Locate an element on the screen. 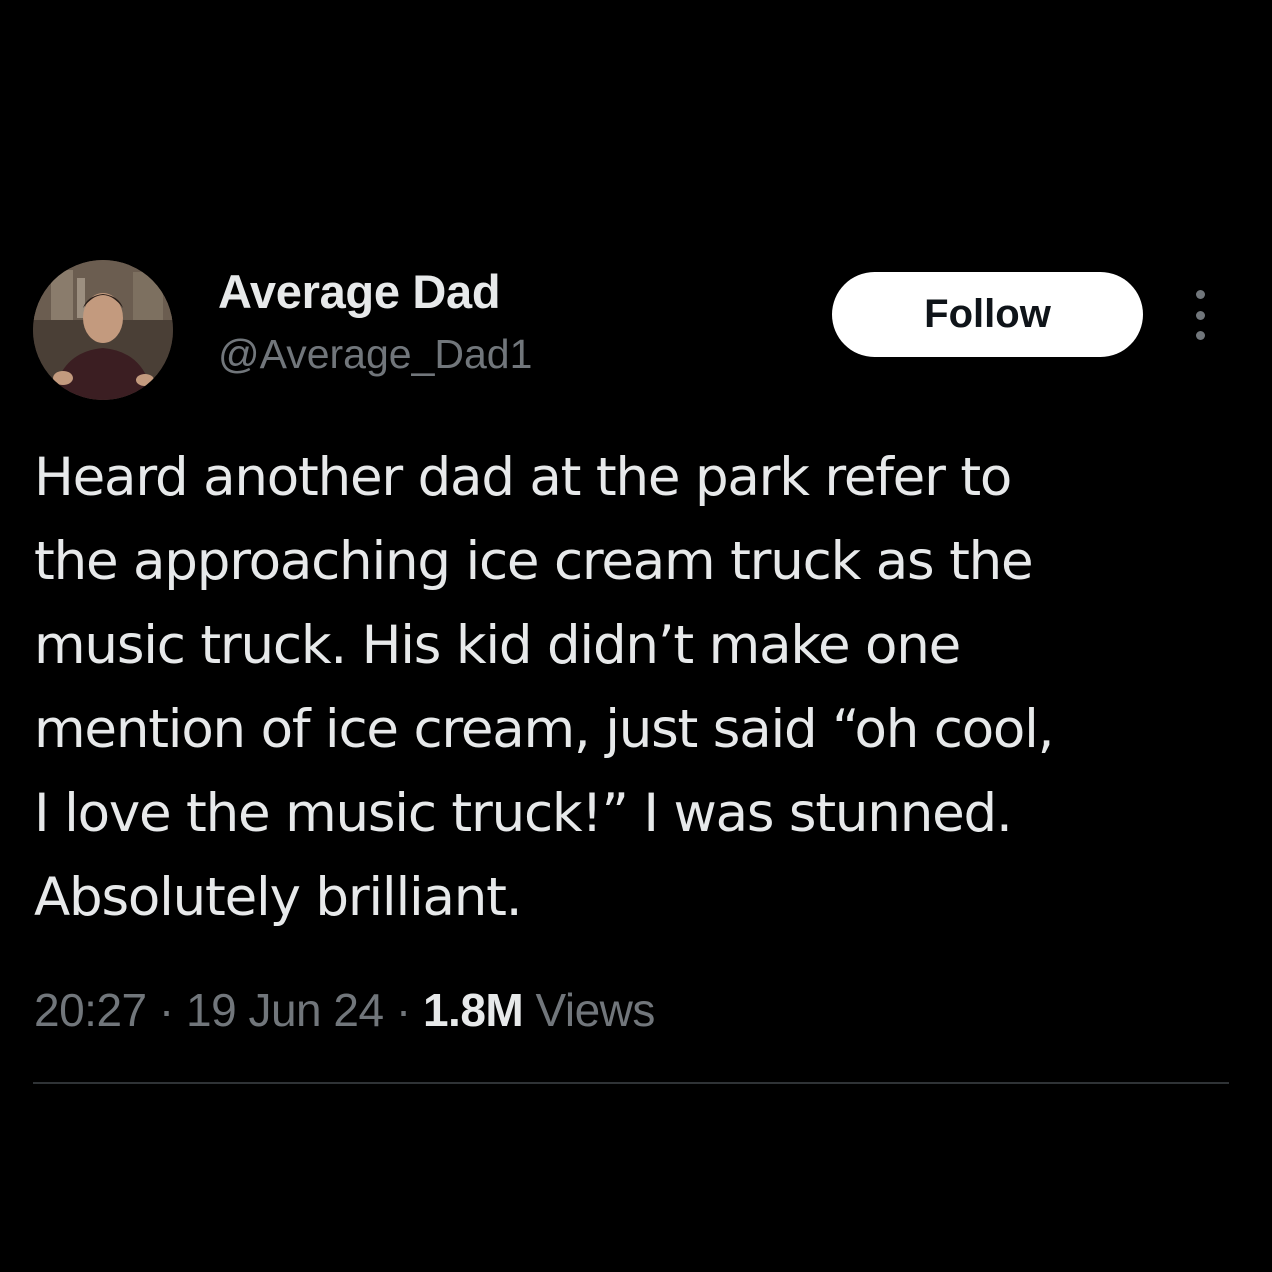  tweet-text-line: the approaching ice cream truck as the is located at coordinates (534, 561).